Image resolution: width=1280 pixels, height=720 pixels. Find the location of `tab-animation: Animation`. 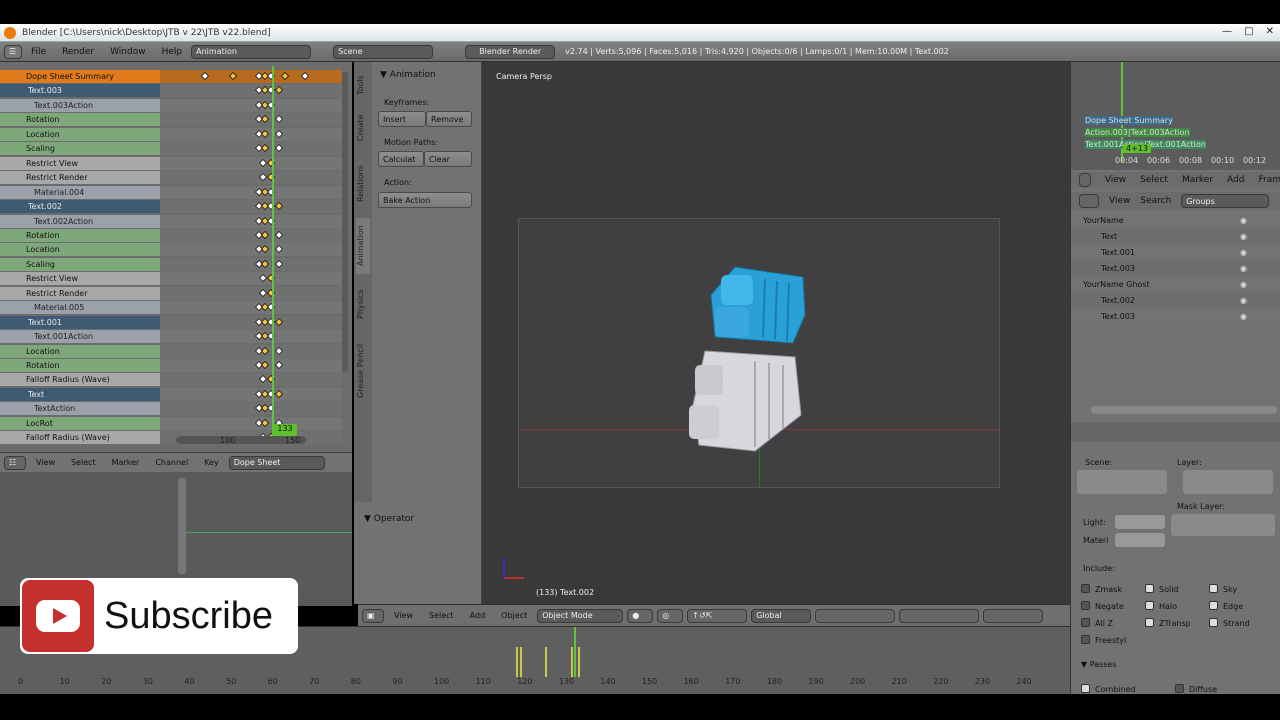

tab-animation: Animation is located at coordinates (363, 246).